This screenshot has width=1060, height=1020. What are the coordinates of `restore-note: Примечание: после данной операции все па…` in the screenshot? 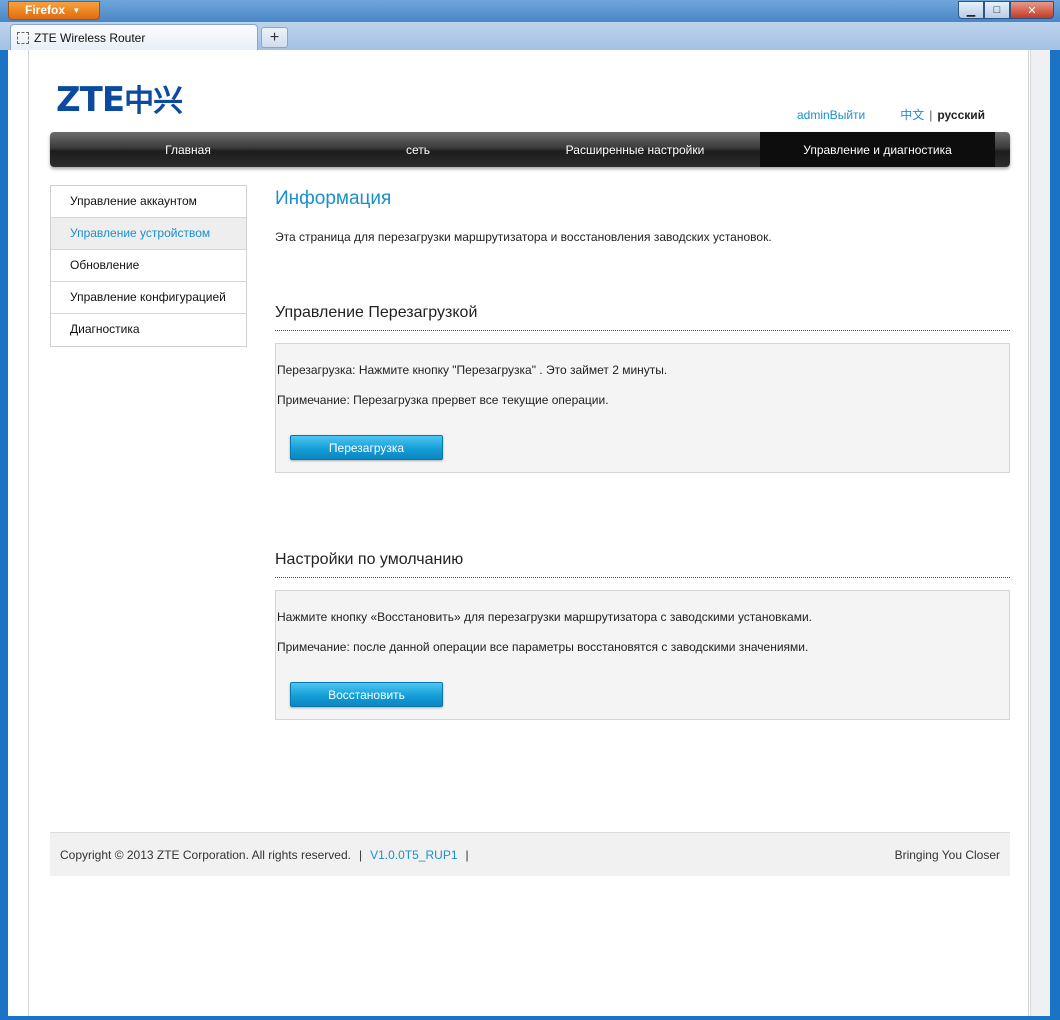 It's located at (543, 647).